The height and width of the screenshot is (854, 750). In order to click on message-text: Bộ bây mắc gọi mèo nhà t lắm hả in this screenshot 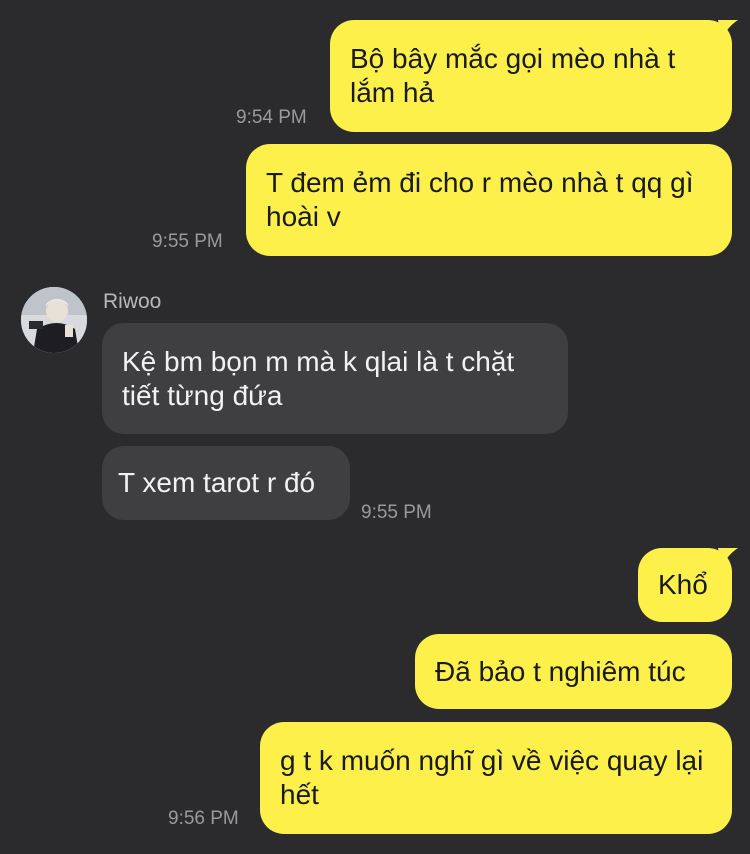, I will do `click(513, 75)`.